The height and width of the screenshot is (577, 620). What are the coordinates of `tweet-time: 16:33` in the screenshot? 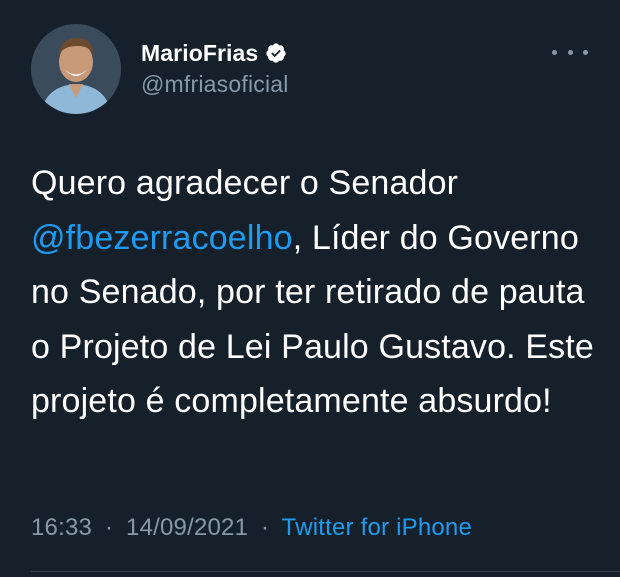 It's located at (61, 527).